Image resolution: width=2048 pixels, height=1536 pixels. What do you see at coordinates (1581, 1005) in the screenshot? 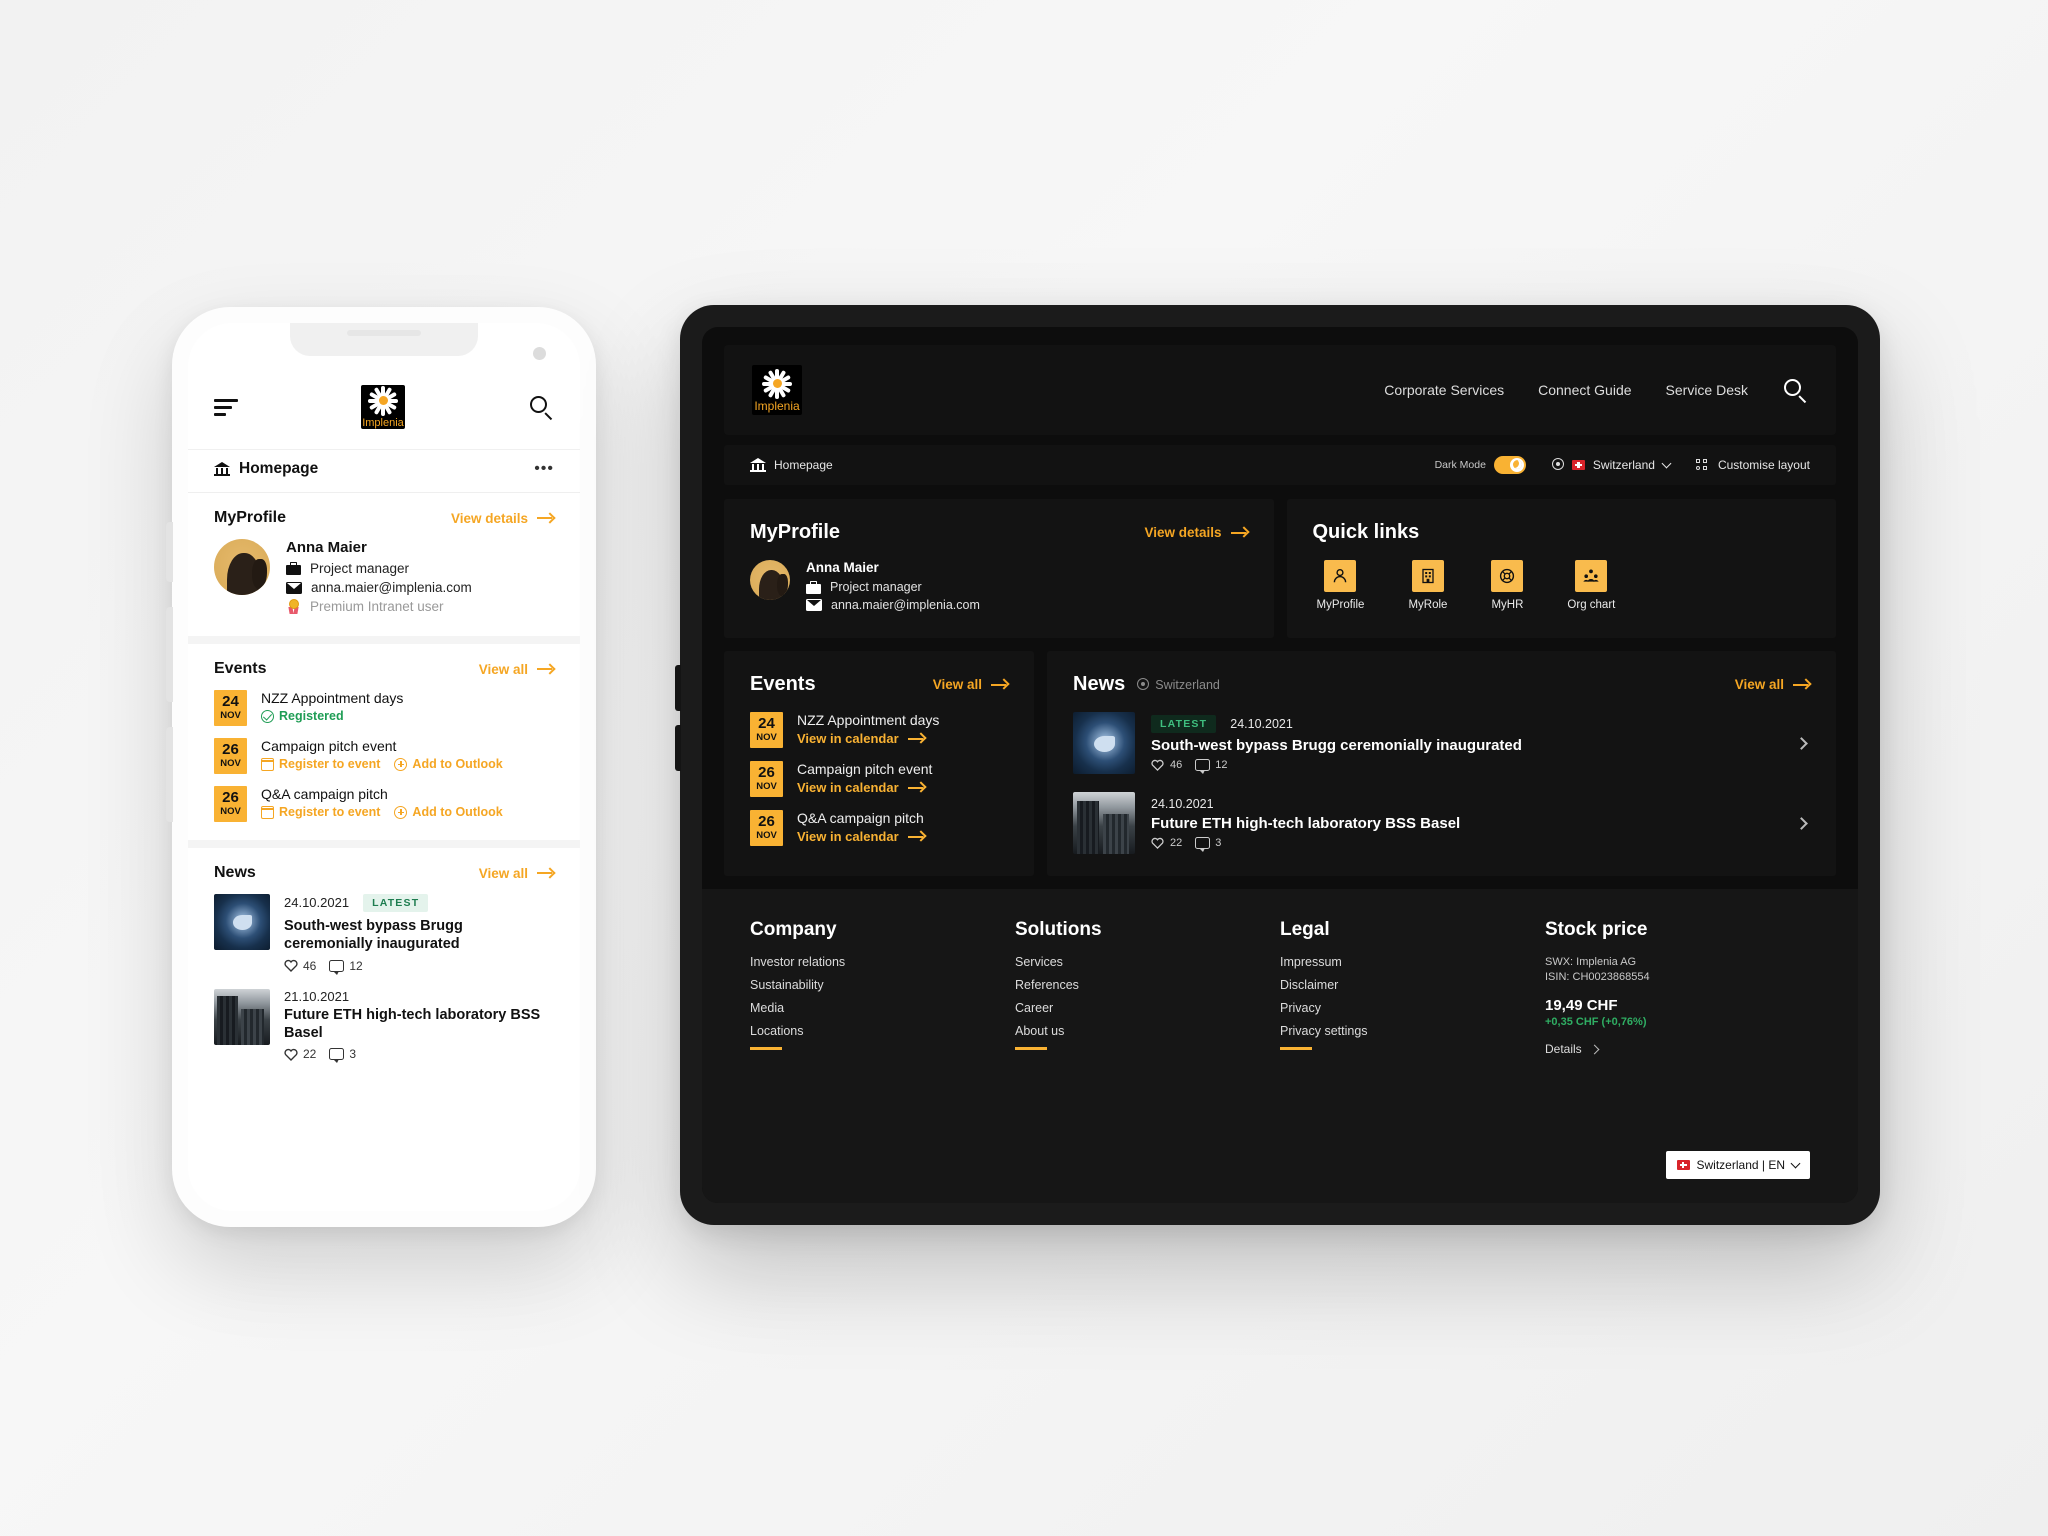
I see `stock-price: 19,49 CHF` at bounding box center [1581, 1005].